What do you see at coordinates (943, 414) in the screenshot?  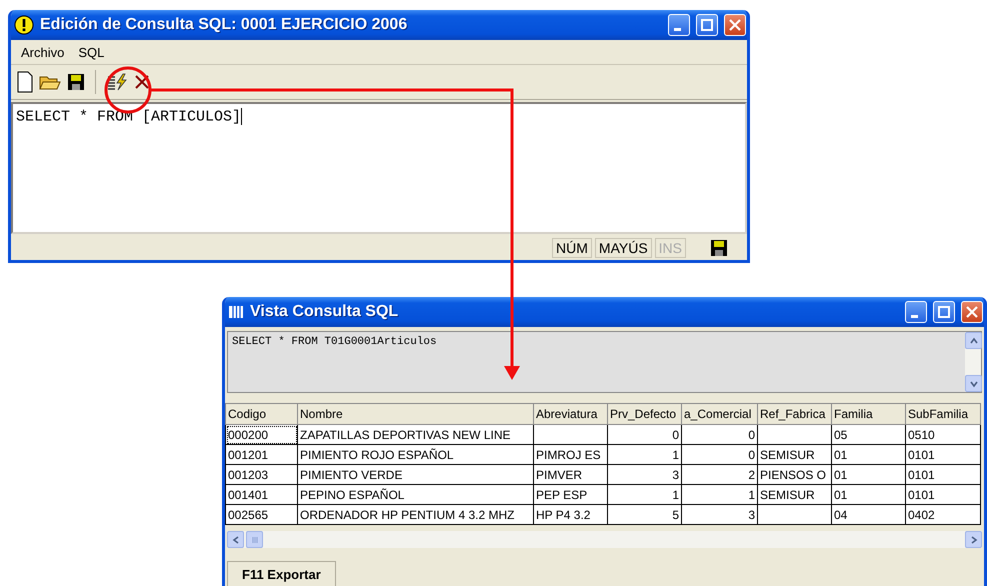 I see `column-header: SubFamilia` at bounding box center [943, 414].